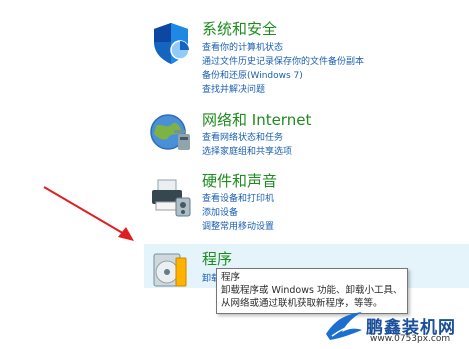  I want to click on network-links: 查看网络状态和任务 选择家庭组和共享选项, so click(247, 145).